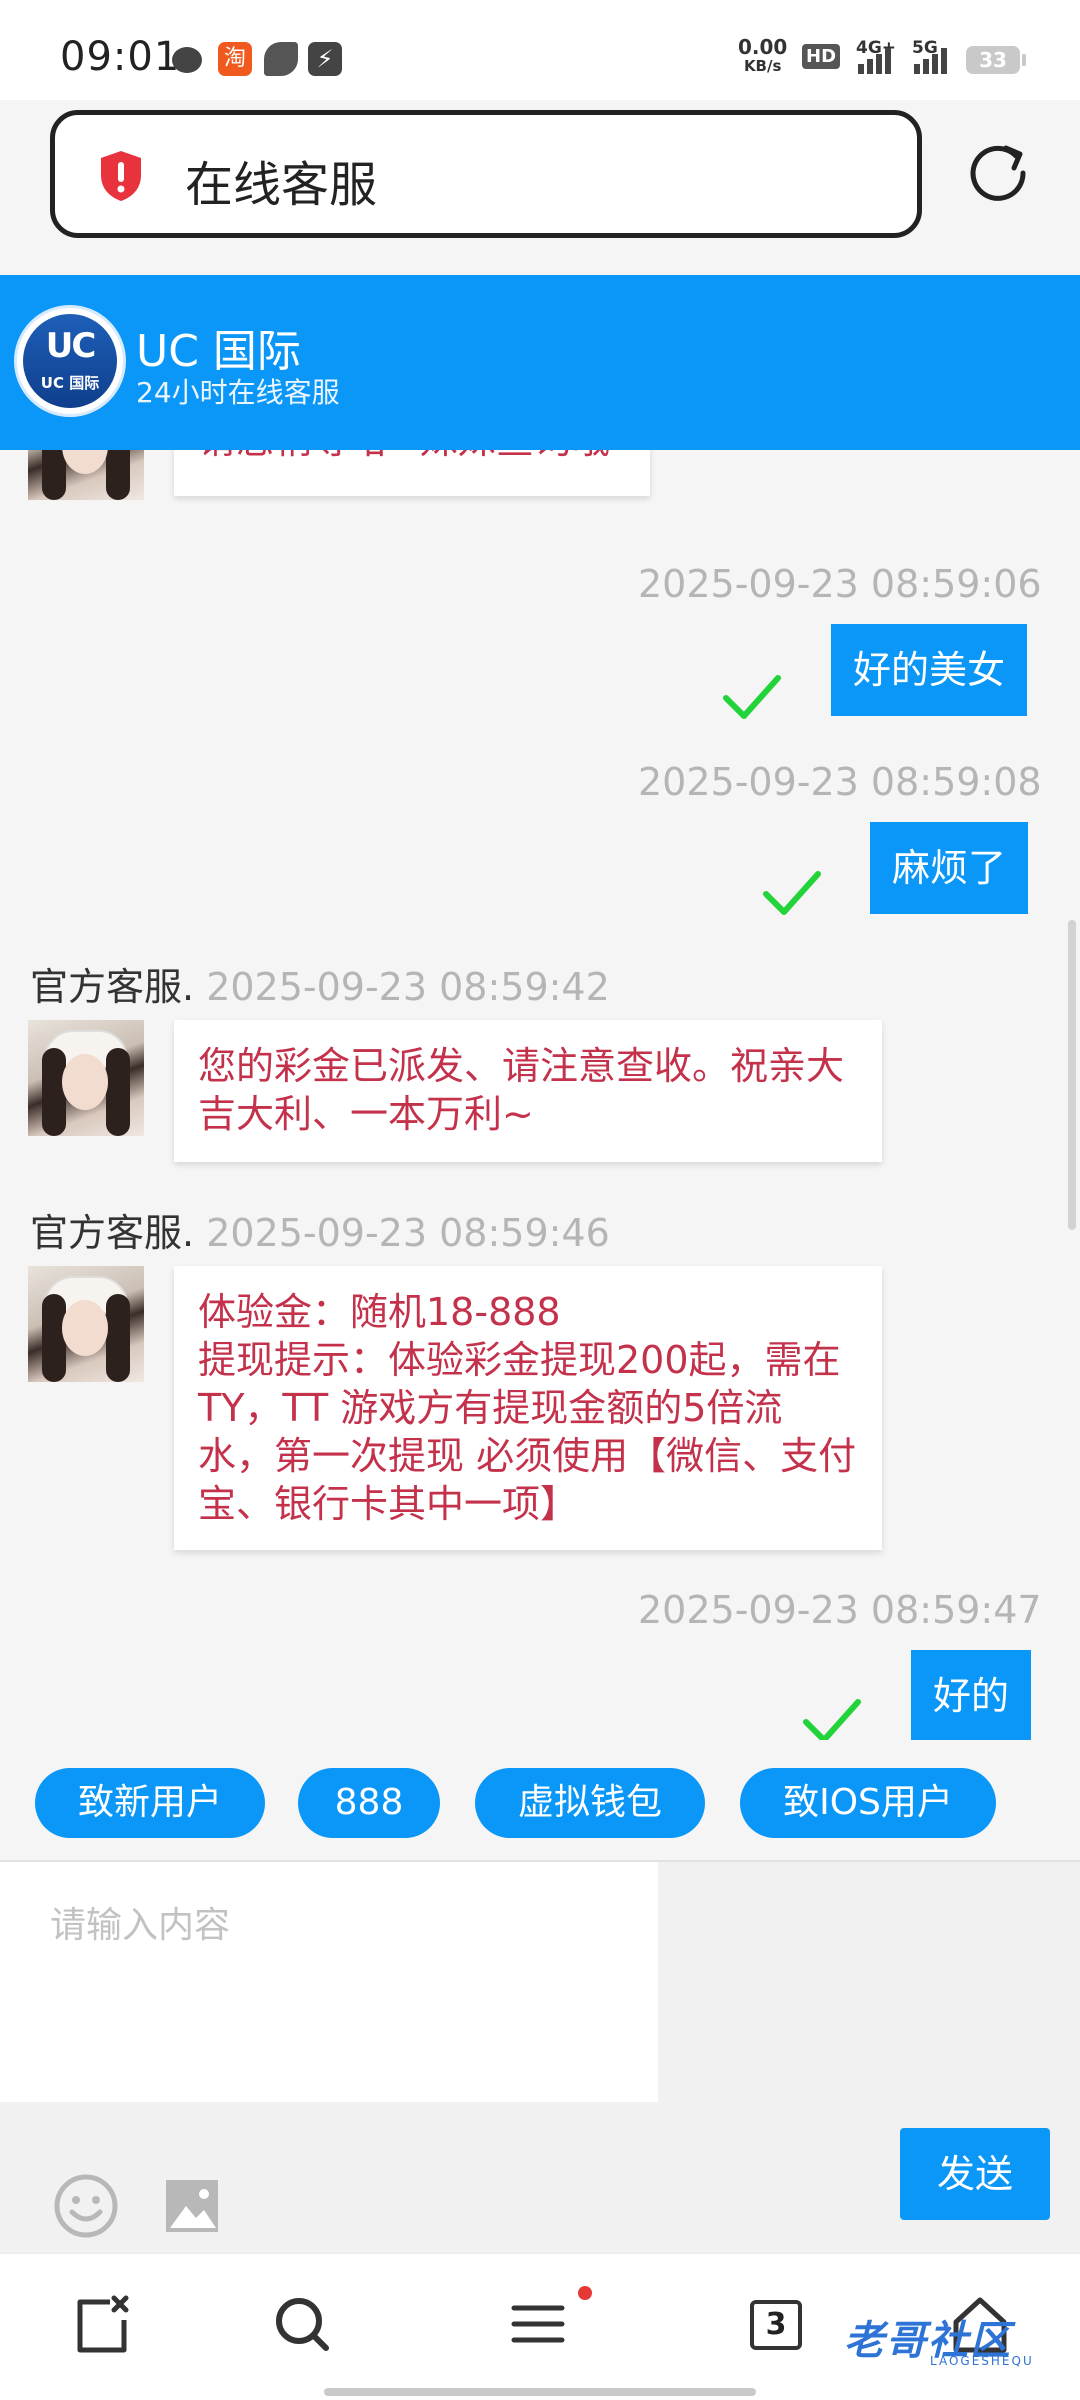  I want to click on refresh-icon, so click(999, 173).